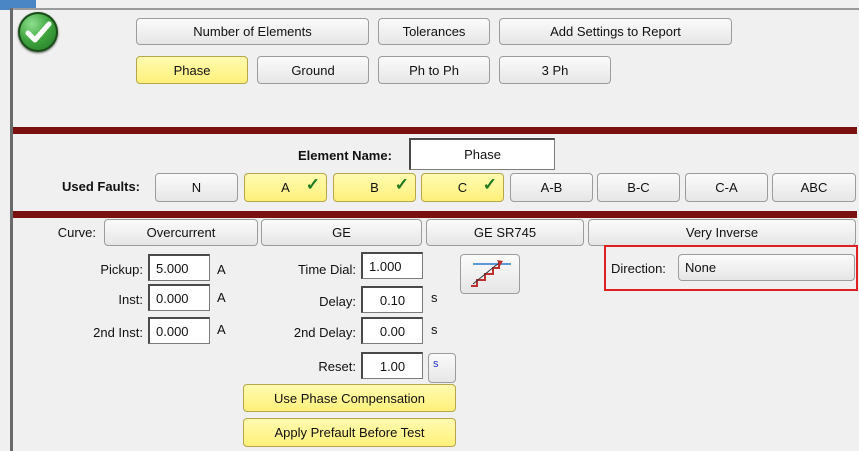  I want to click on fault-label: A-B, so click(551, 187).